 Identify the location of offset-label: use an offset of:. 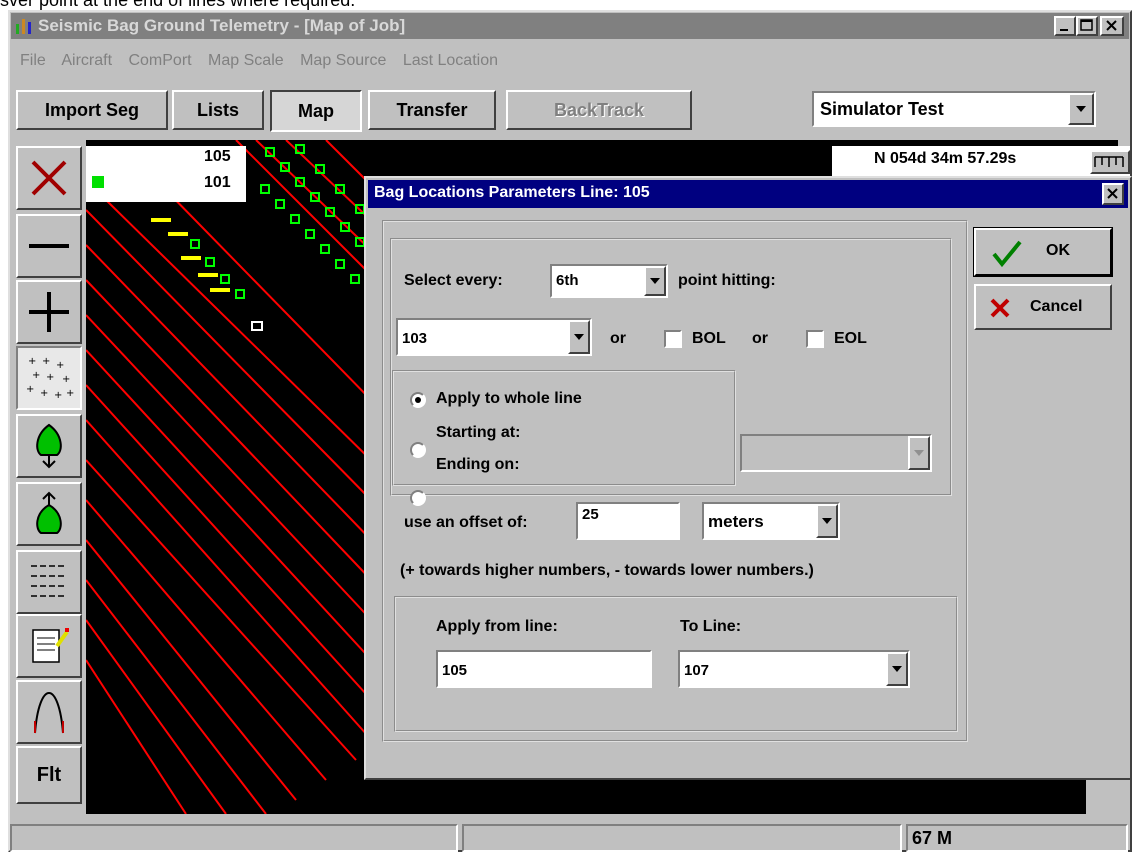
(466, 522).